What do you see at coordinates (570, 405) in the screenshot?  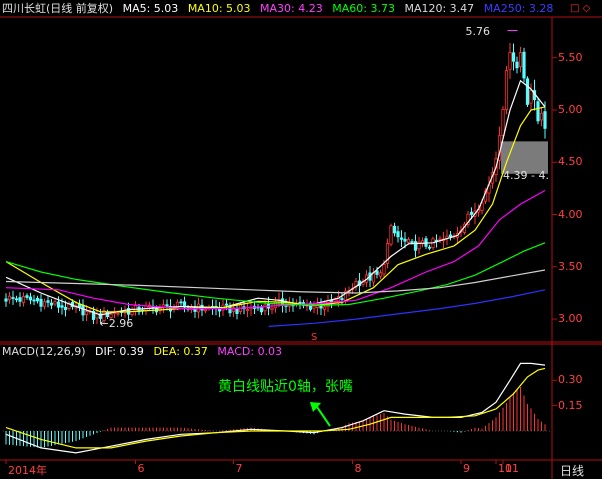 I see `macd-tick-label-0: 0.15` at bounding box center [570, 405].